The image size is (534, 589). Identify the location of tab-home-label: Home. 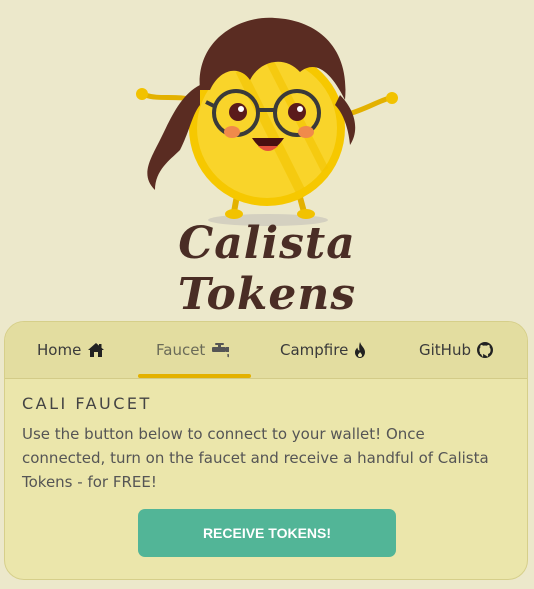
(59, 350).